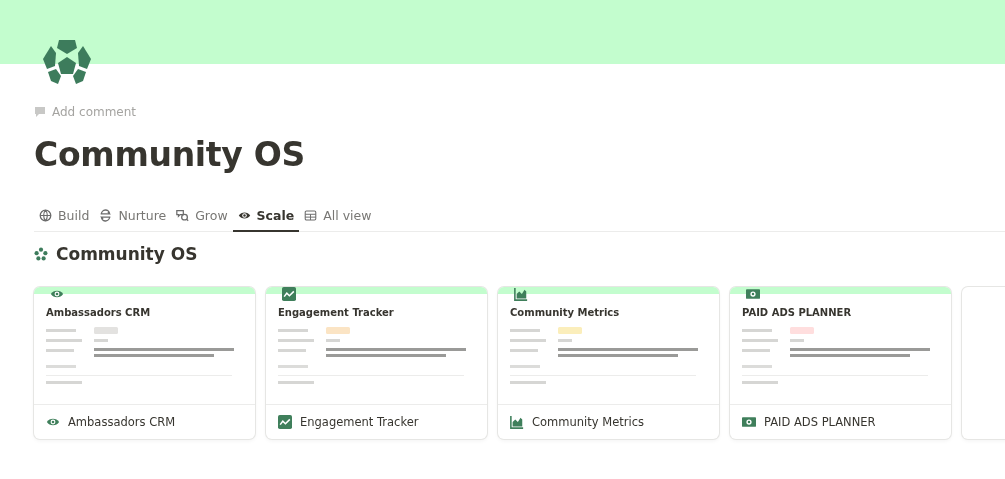  What do you see at coordinates (183, 215) in the screenshot?
I see `chat-icon` at bounding box center [183, 215].